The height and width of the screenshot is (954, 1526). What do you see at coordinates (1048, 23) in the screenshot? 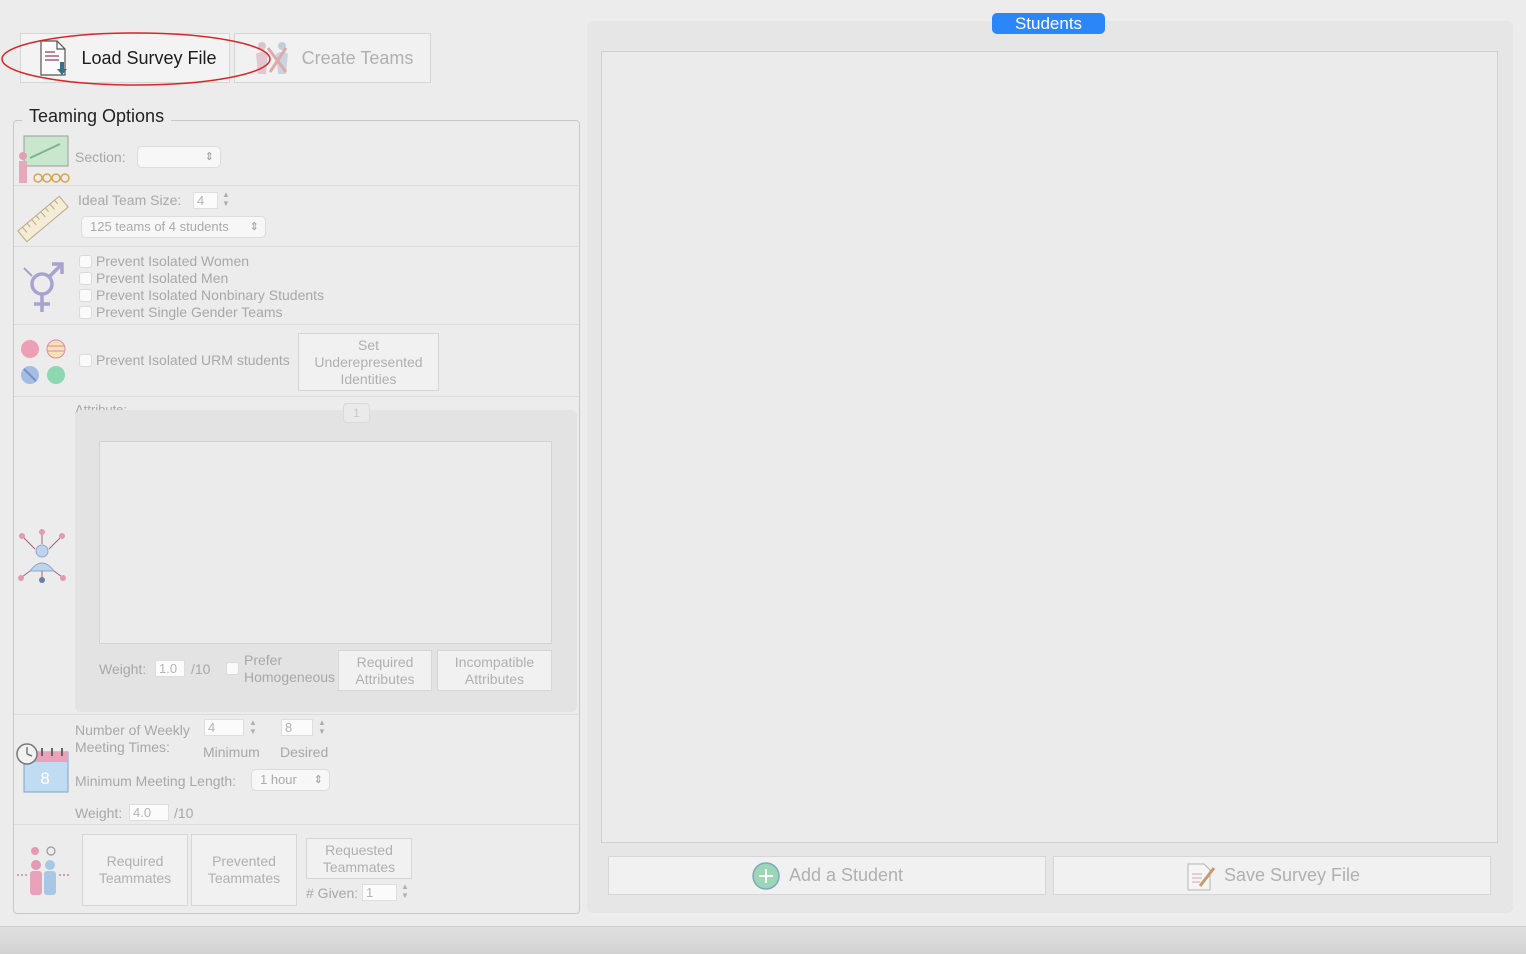
I see `tab-students: Students` at bounding box center [1048, 23].